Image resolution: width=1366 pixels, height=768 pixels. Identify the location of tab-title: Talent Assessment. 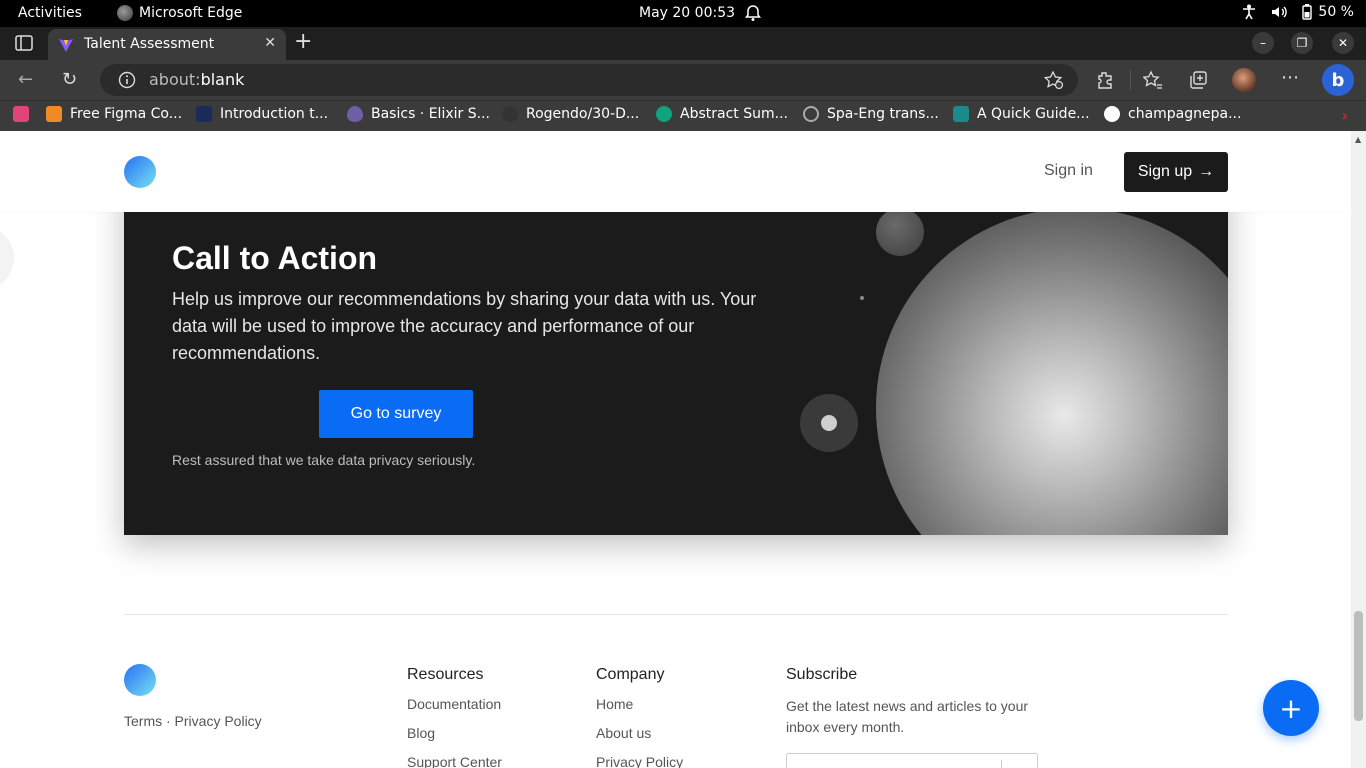
(149, 44).